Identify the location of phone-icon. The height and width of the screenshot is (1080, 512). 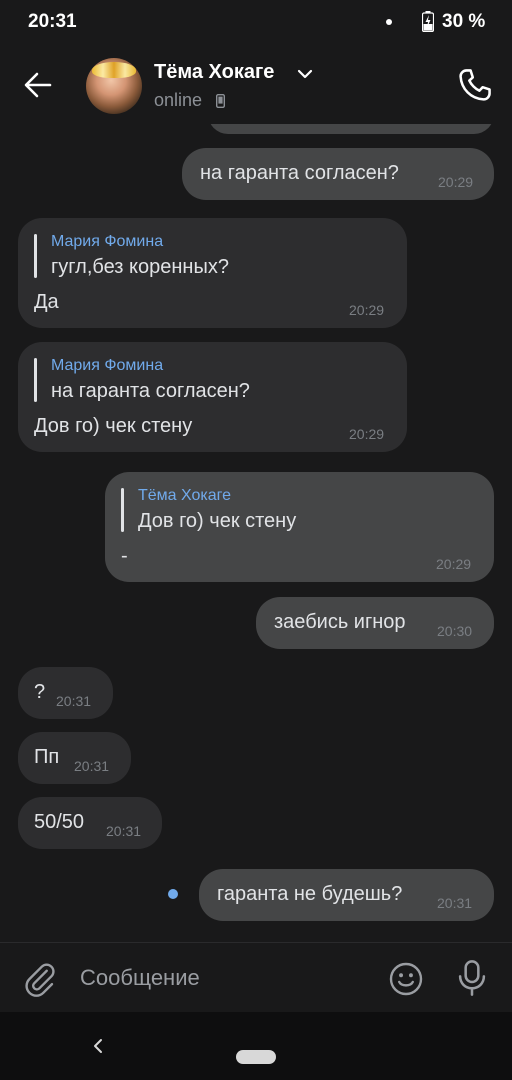
(475, 85).